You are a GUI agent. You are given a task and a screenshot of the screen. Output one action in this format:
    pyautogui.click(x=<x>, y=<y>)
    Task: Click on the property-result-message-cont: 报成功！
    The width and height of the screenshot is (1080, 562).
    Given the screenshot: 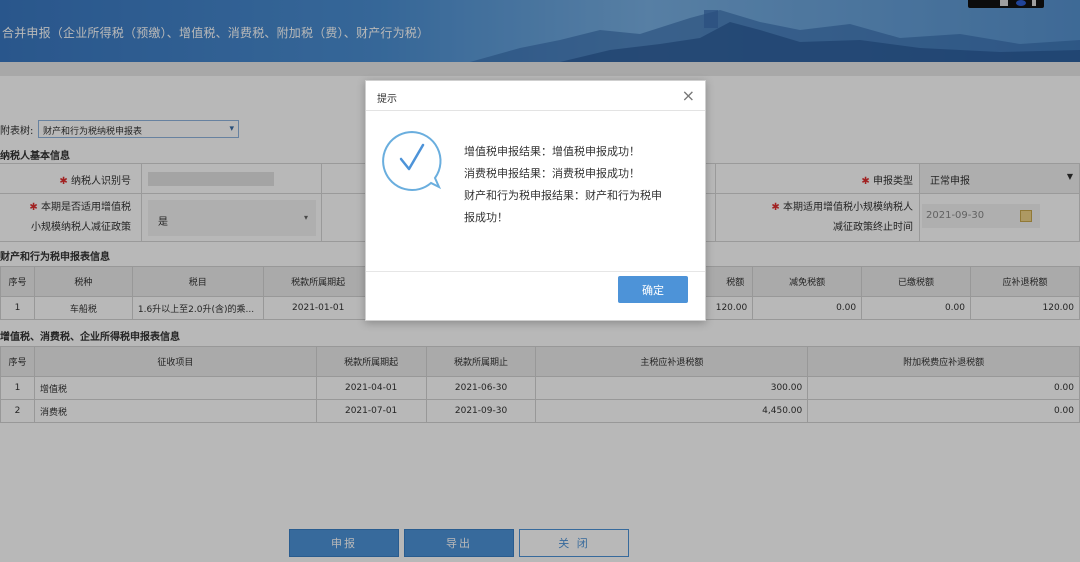 What is the action you would take?
    pyautogui.click(x=486, y=217)
    